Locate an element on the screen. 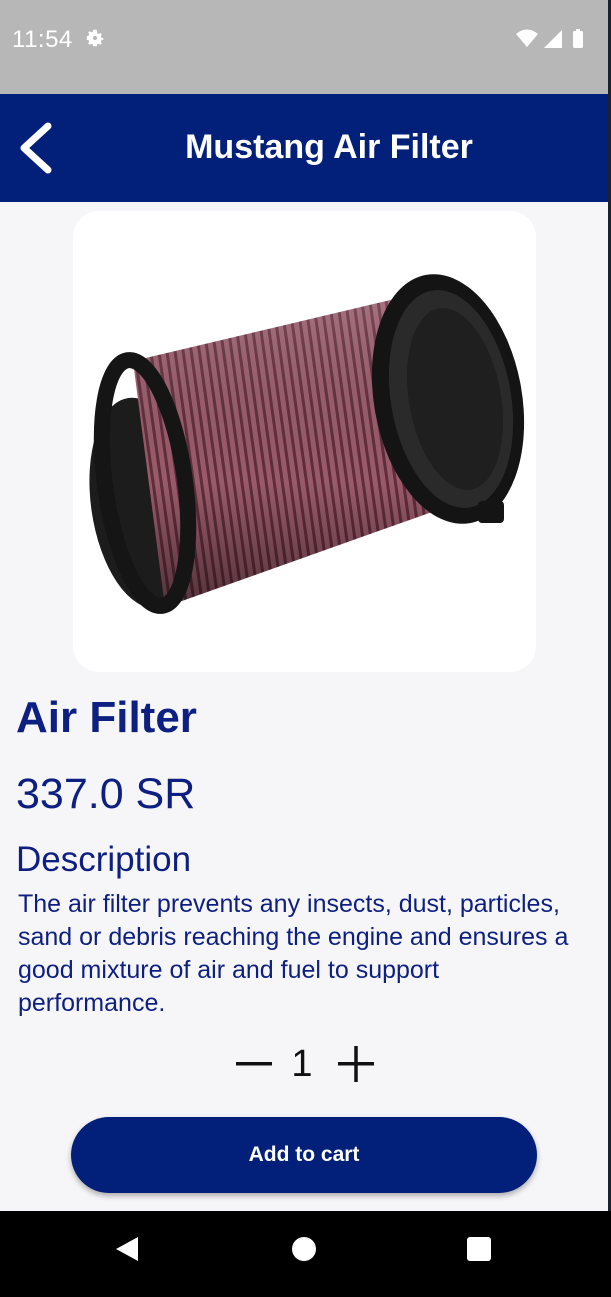 Image resolution: width=611 pixels, height=1297 pixels. app-bar: Mustang Air Filter is located at coordinates (304, 148).